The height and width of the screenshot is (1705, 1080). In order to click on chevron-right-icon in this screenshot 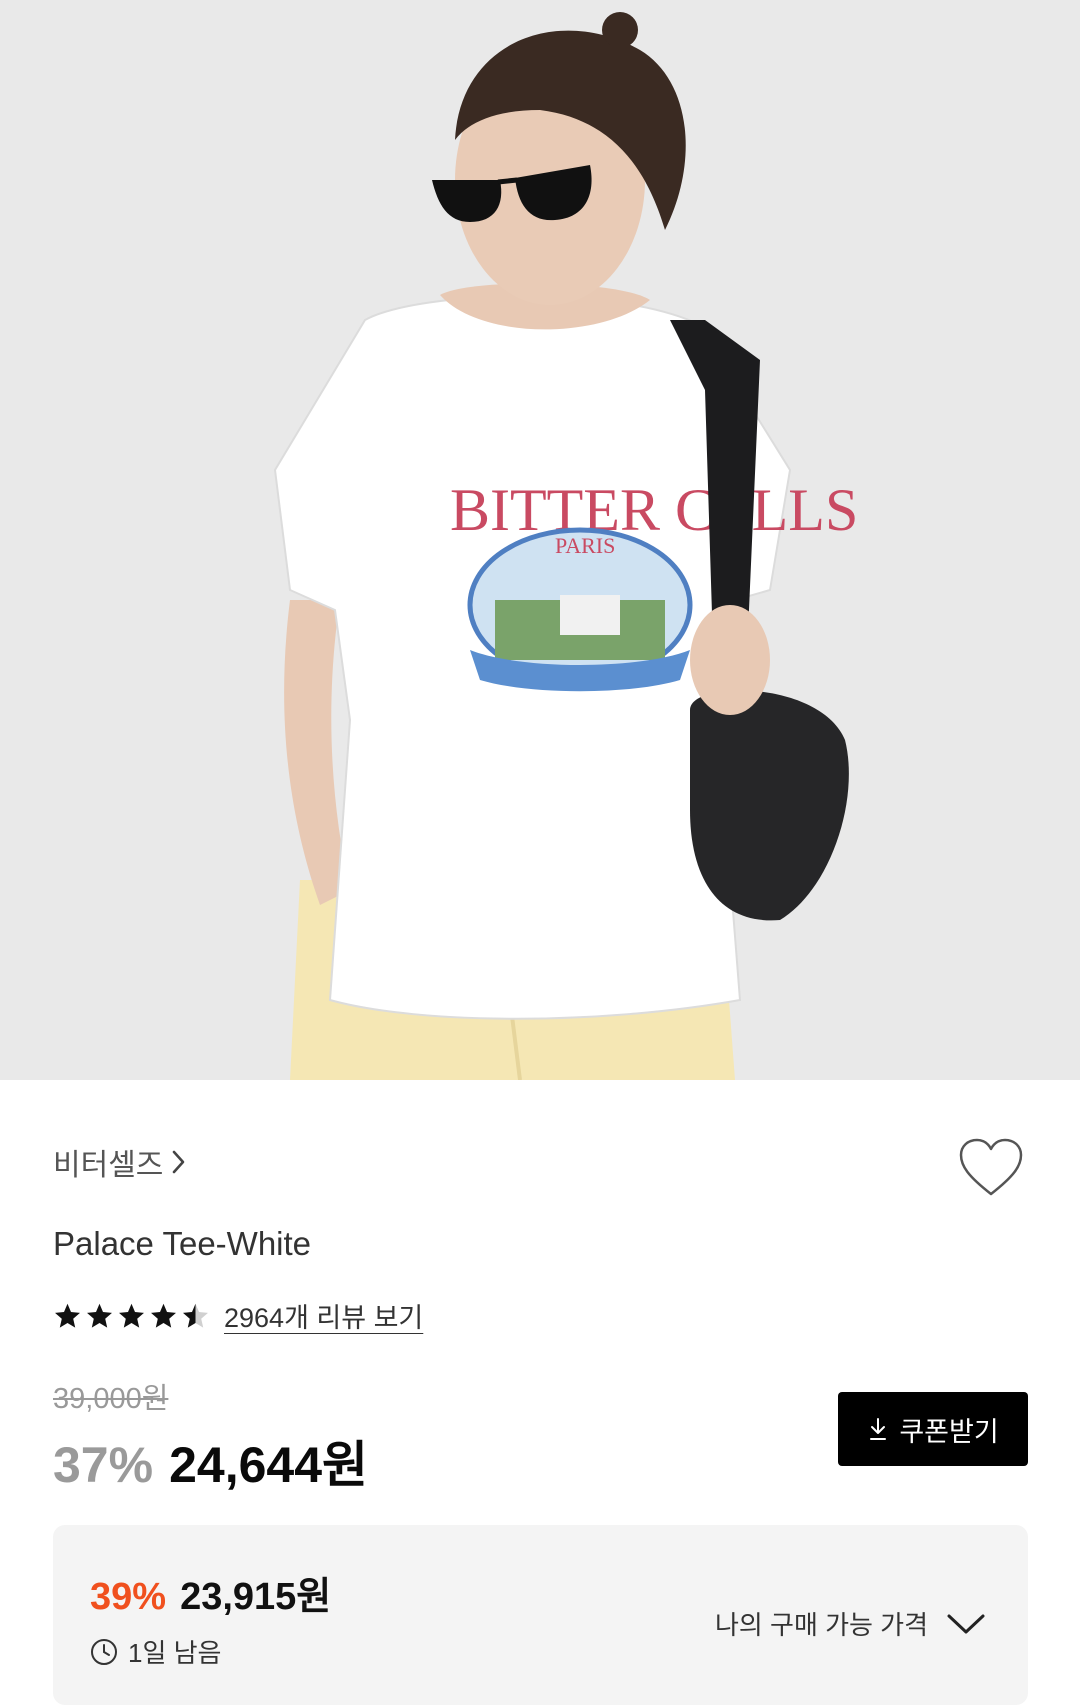, I will do `click(179, 1162)`.